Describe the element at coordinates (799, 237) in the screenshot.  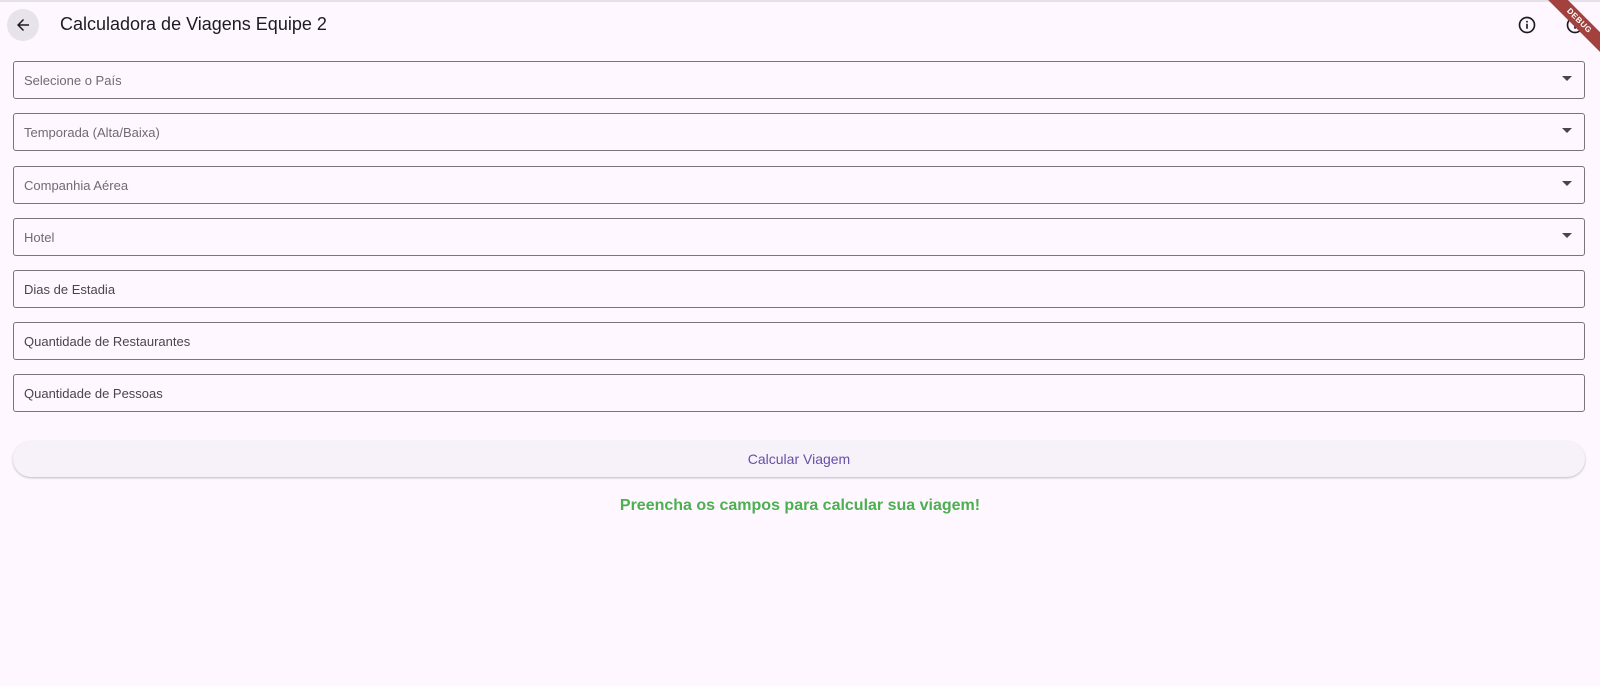
I see `hotel-dropdown: Hotel` at that location.